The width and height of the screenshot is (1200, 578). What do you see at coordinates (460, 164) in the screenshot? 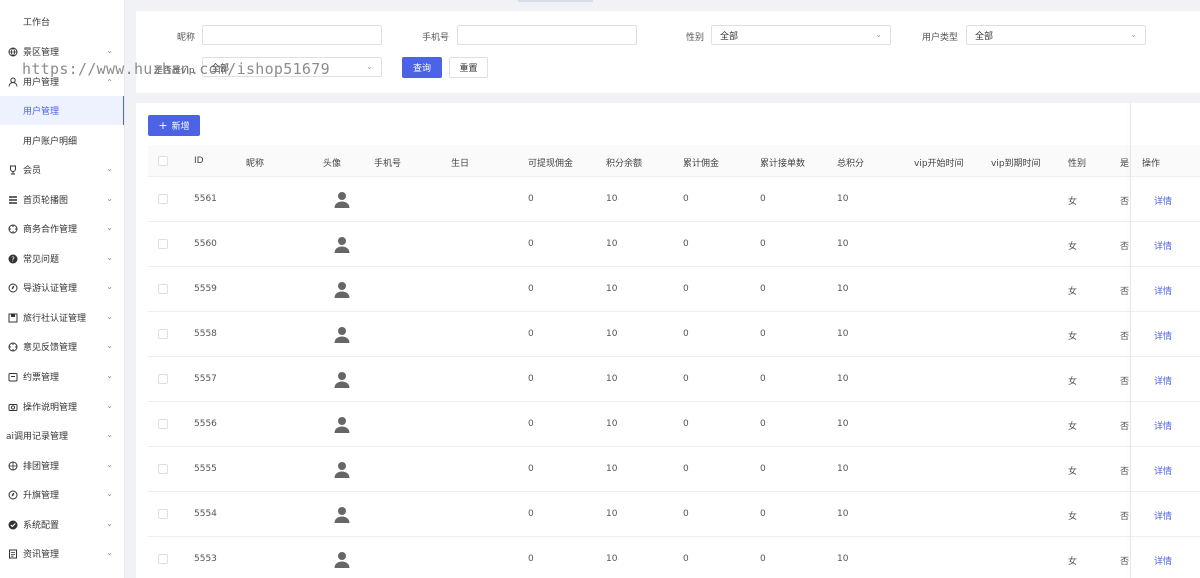
I see `col-birthday: 生日` at bounding box center [460, 164].